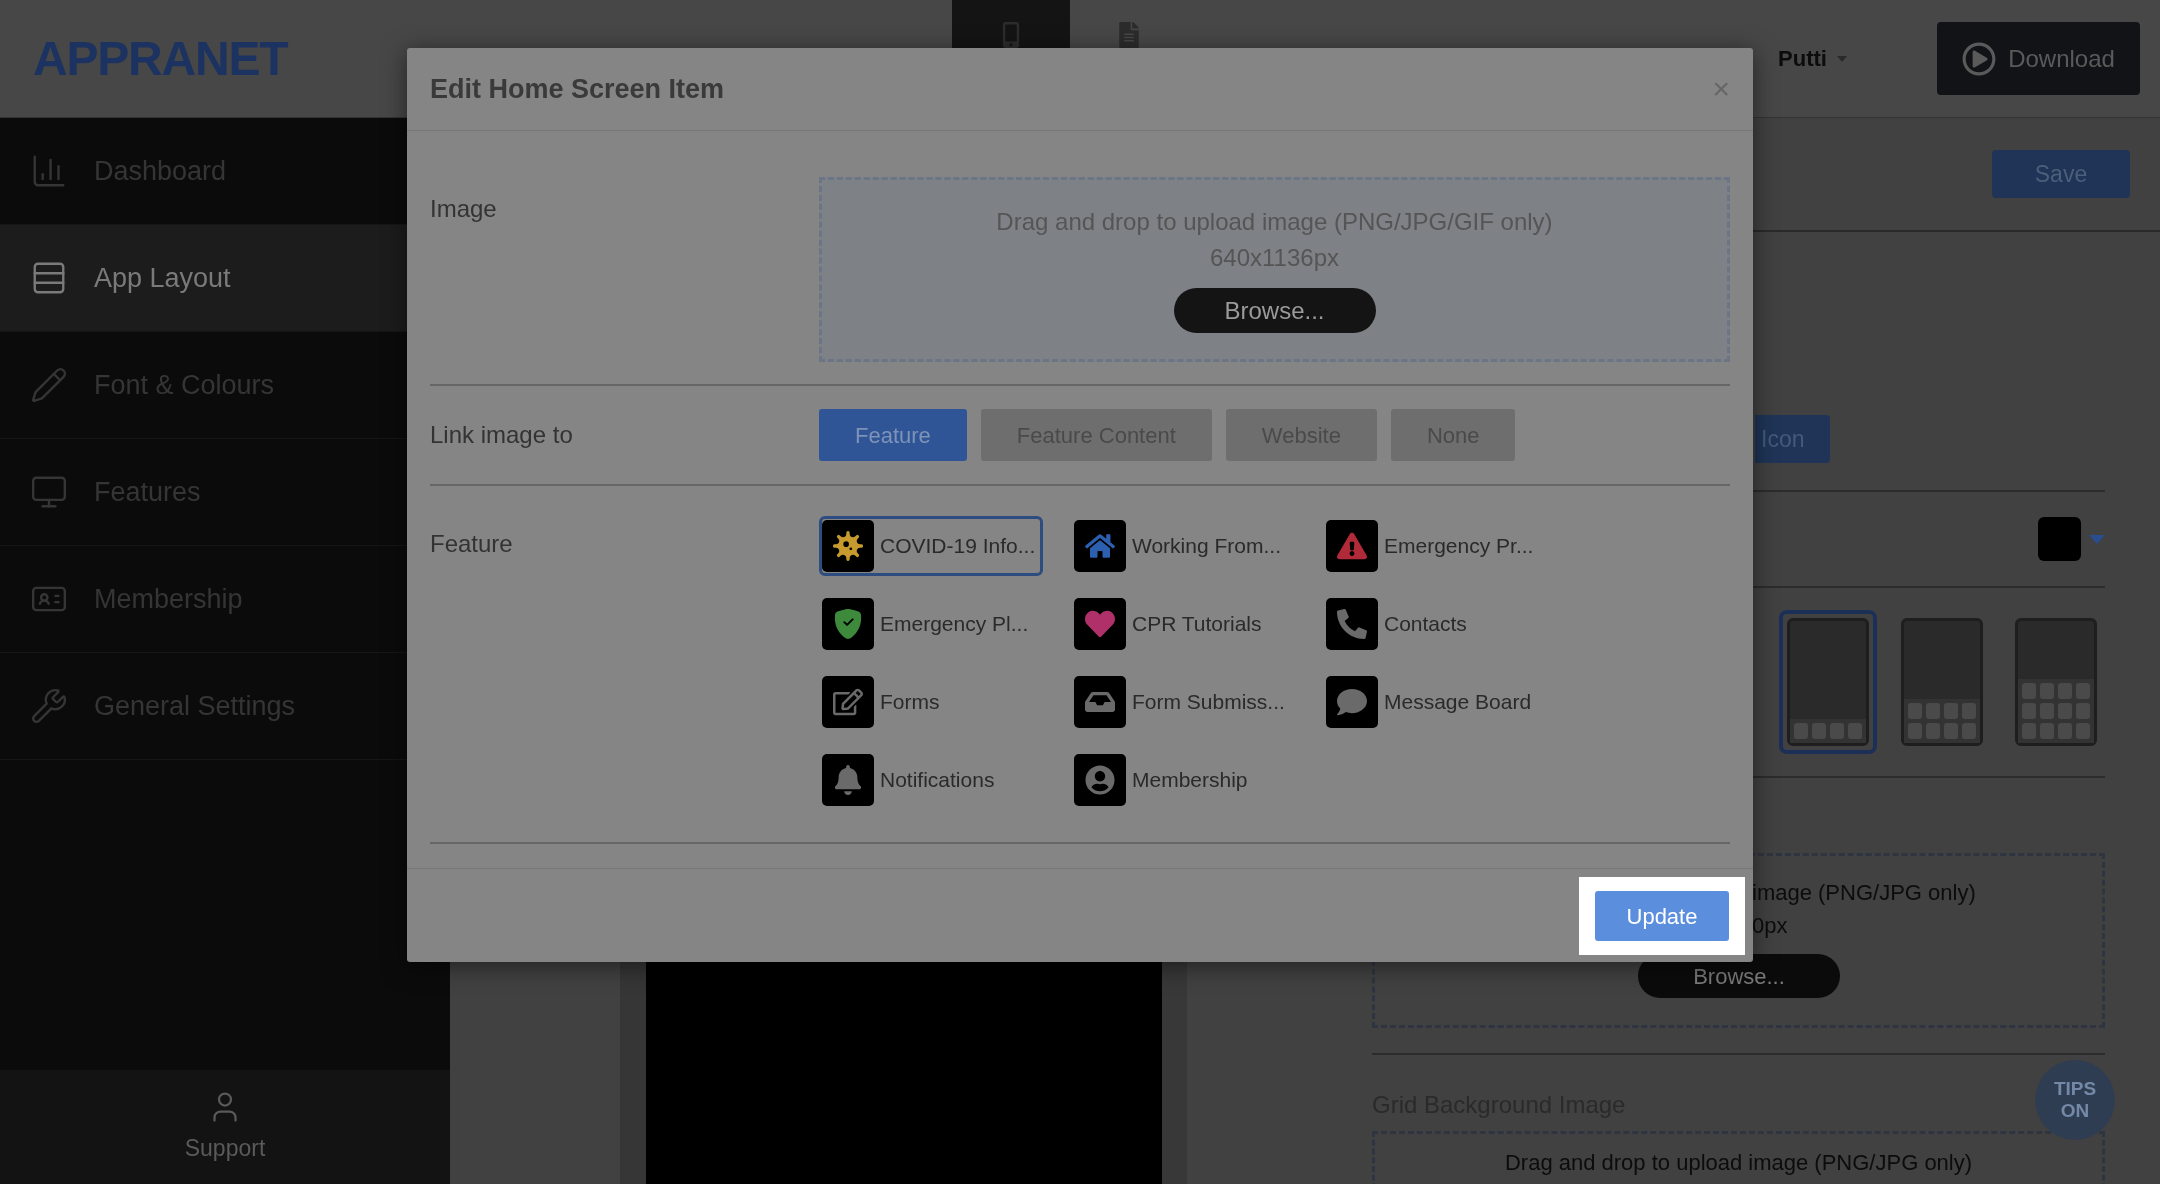  I want to click on user-icon, so click(1100, 780).